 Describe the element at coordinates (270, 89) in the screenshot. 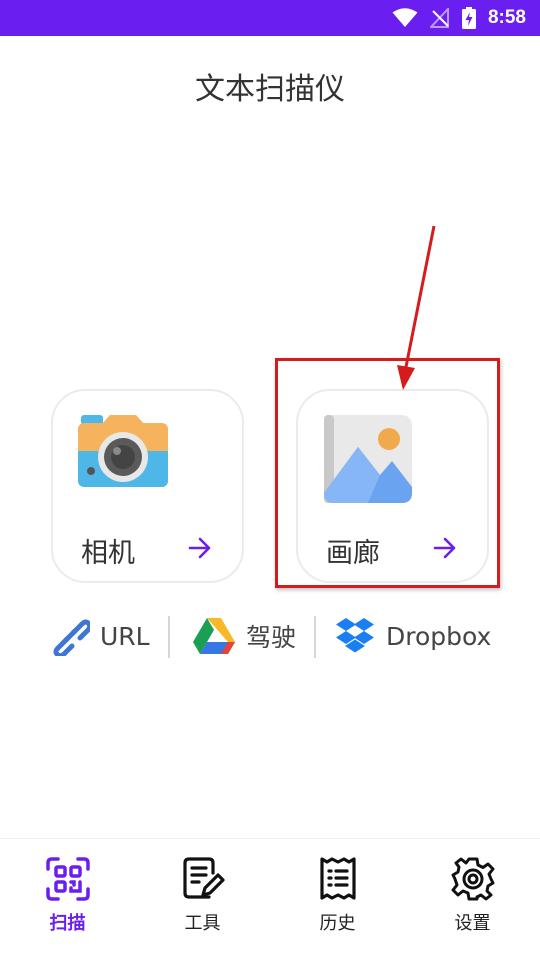

I see `page-title: 文本扫描仪` at that location.